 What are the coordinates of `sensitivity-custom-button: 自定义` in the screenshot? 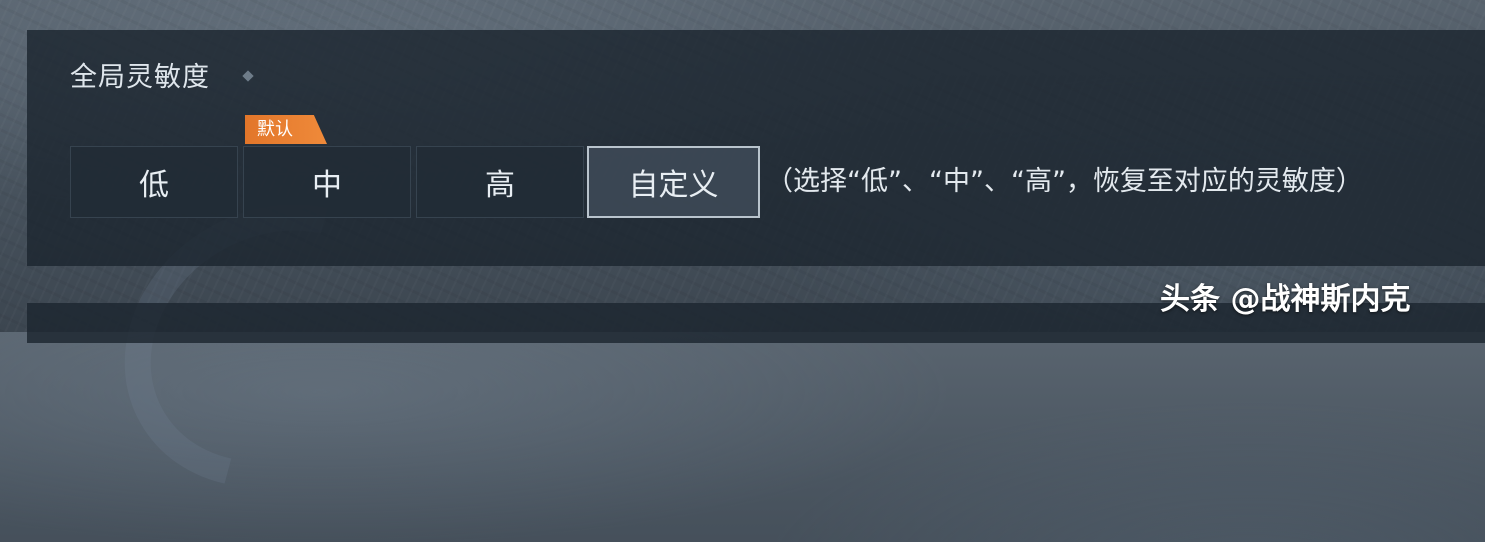 It's located at (673, 182).